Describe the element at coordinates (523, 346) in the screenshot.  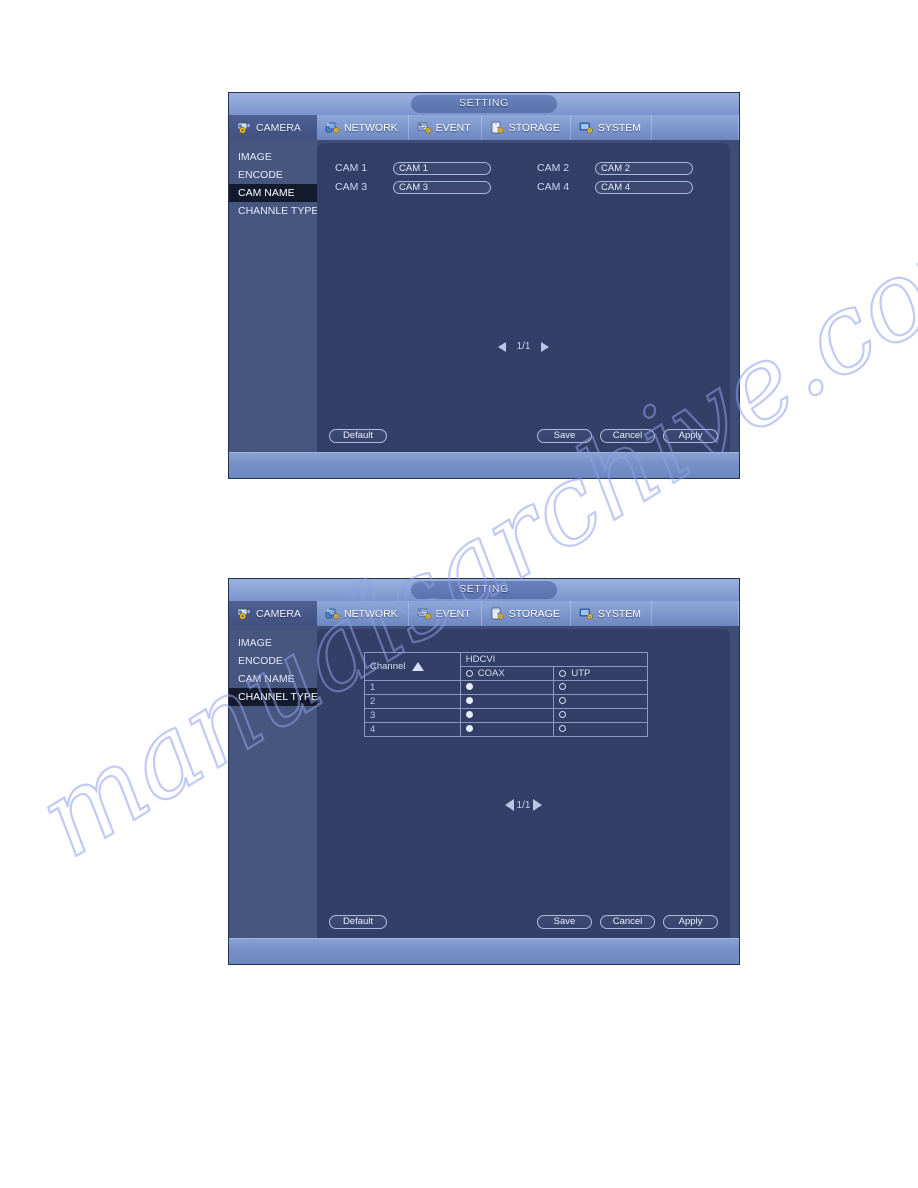
I see `pagination: 1/1` at that location.